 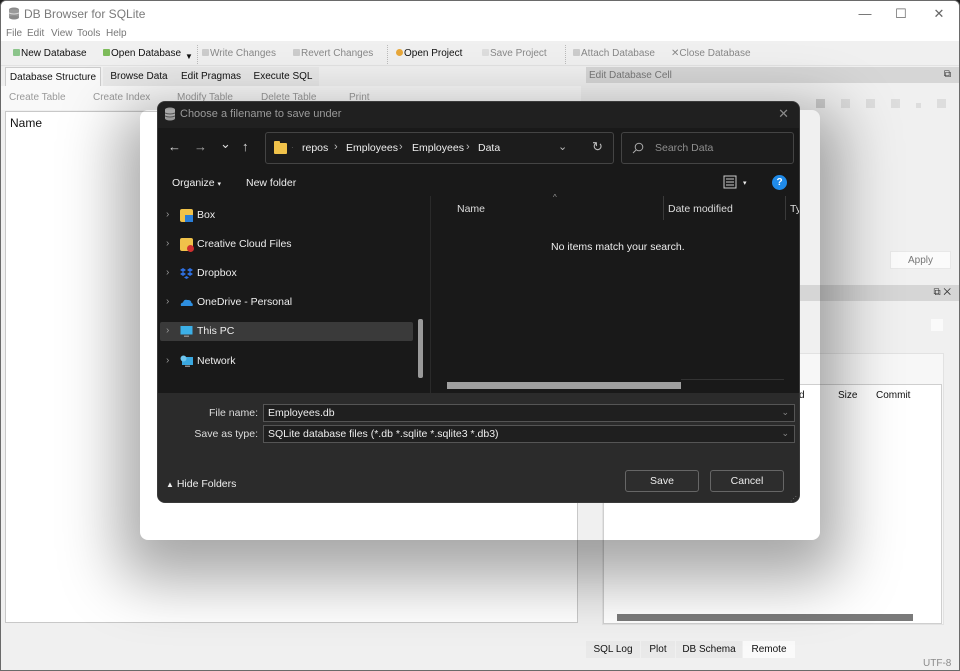 I want to click on search-box: Search Data, so click(x=707, y=148).